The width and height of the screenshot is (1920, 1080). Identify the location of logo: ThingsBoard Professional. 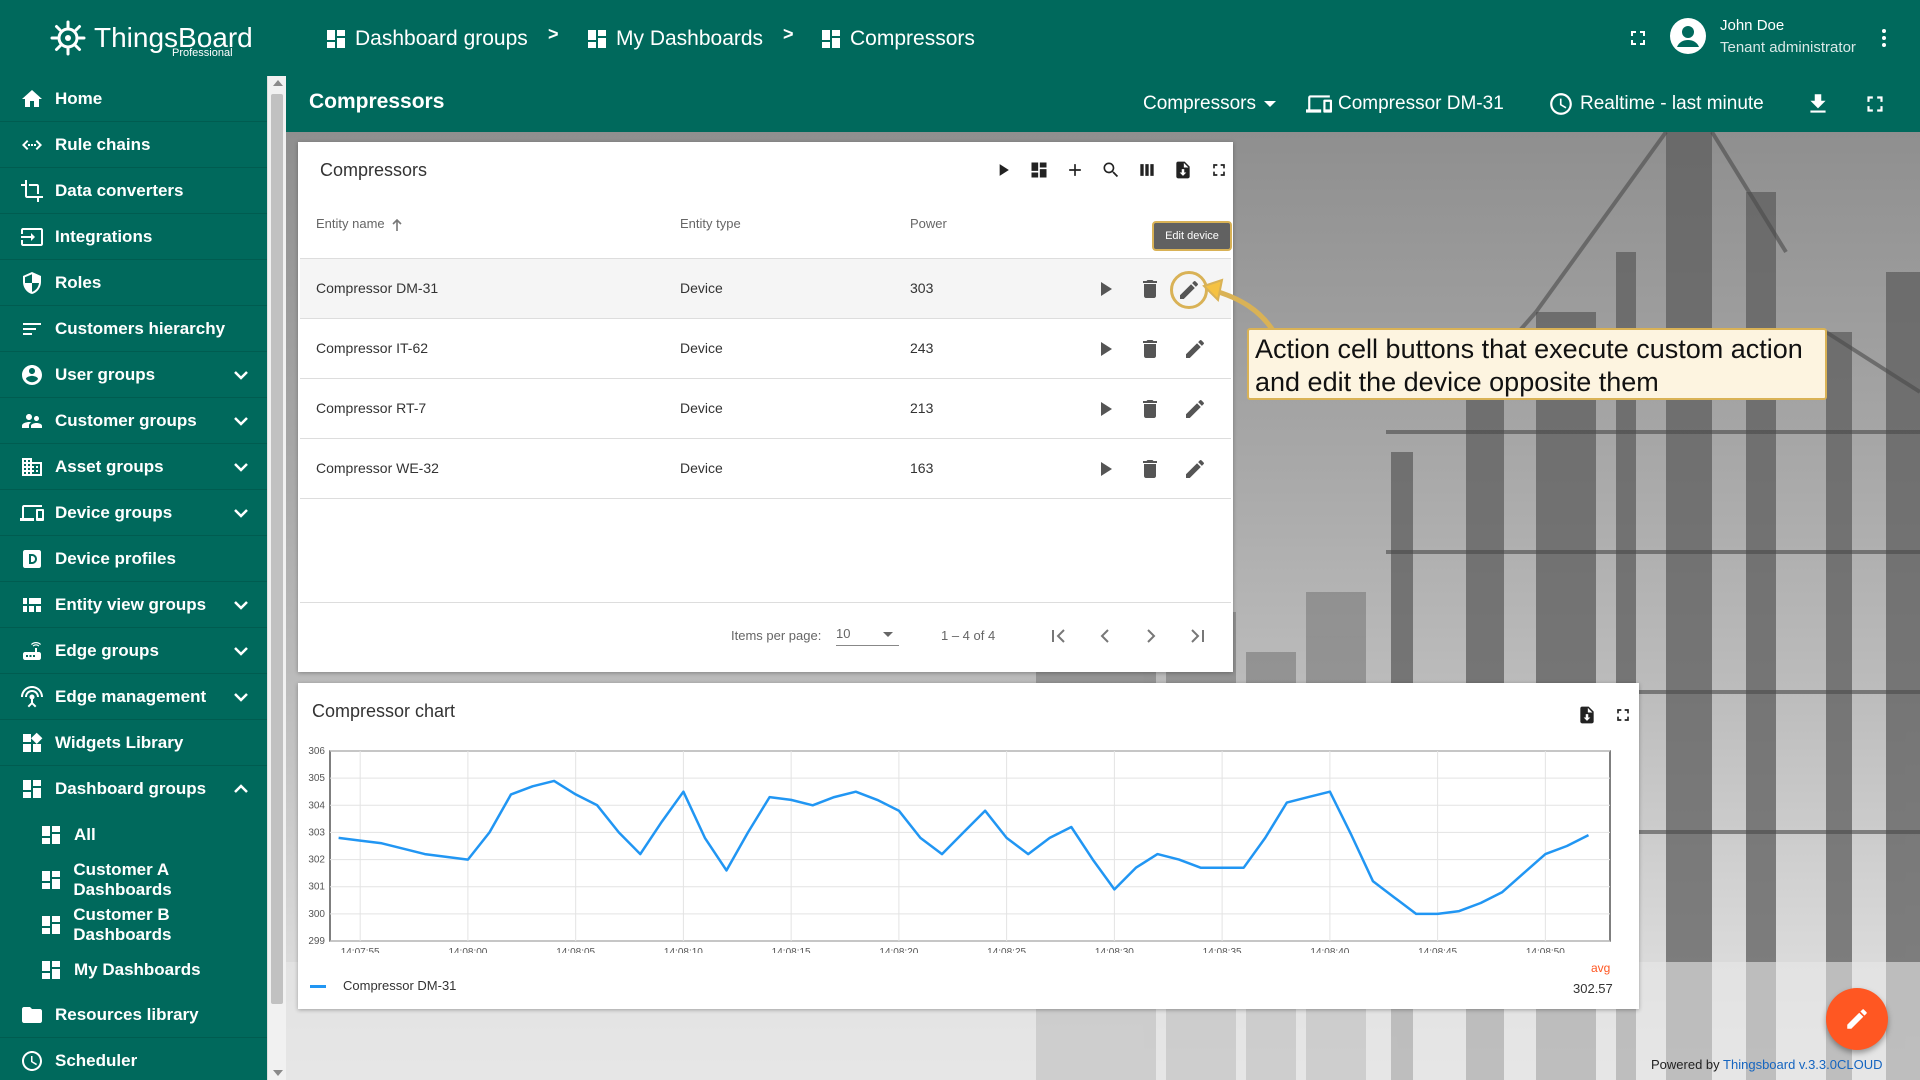
(143, 38).